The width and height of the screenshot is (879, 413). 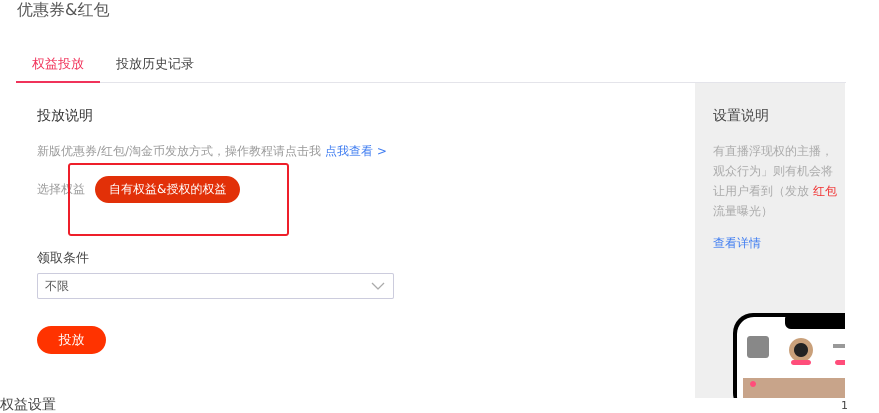 I want to click on condition-select: 不限, so click(x=215, y=286).